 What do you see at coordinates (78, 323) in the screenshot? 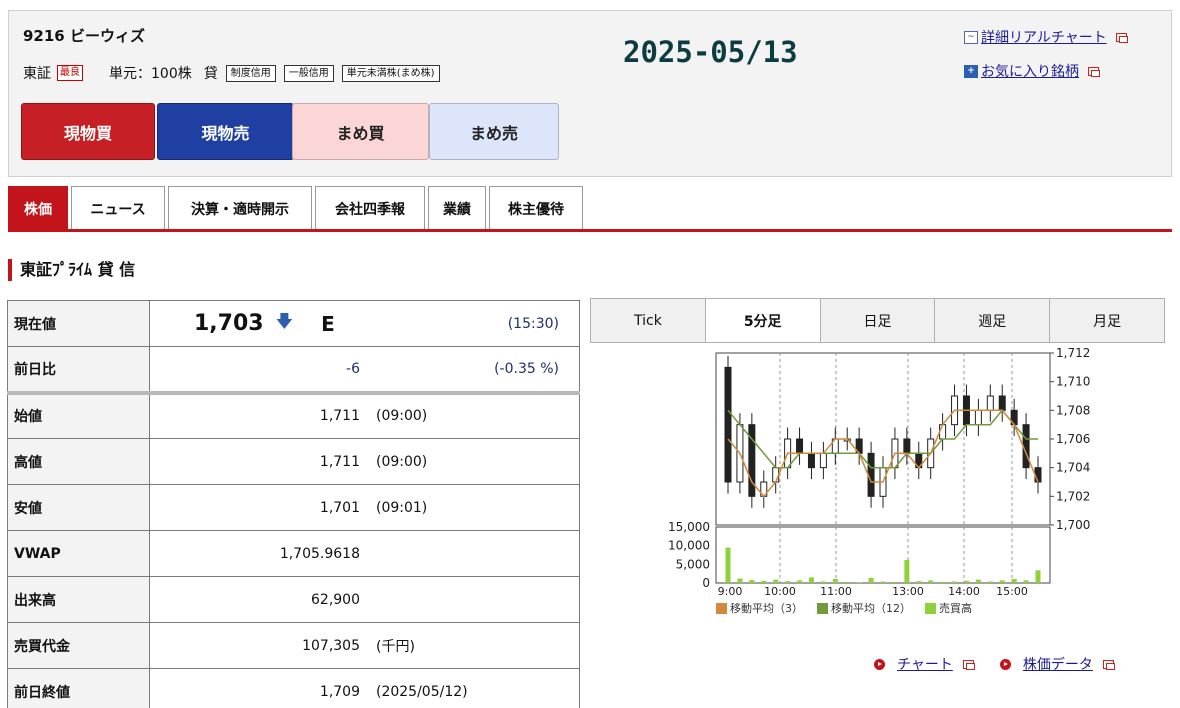
I see `current-price-label: 現在値` at bounding box center [78, 323].